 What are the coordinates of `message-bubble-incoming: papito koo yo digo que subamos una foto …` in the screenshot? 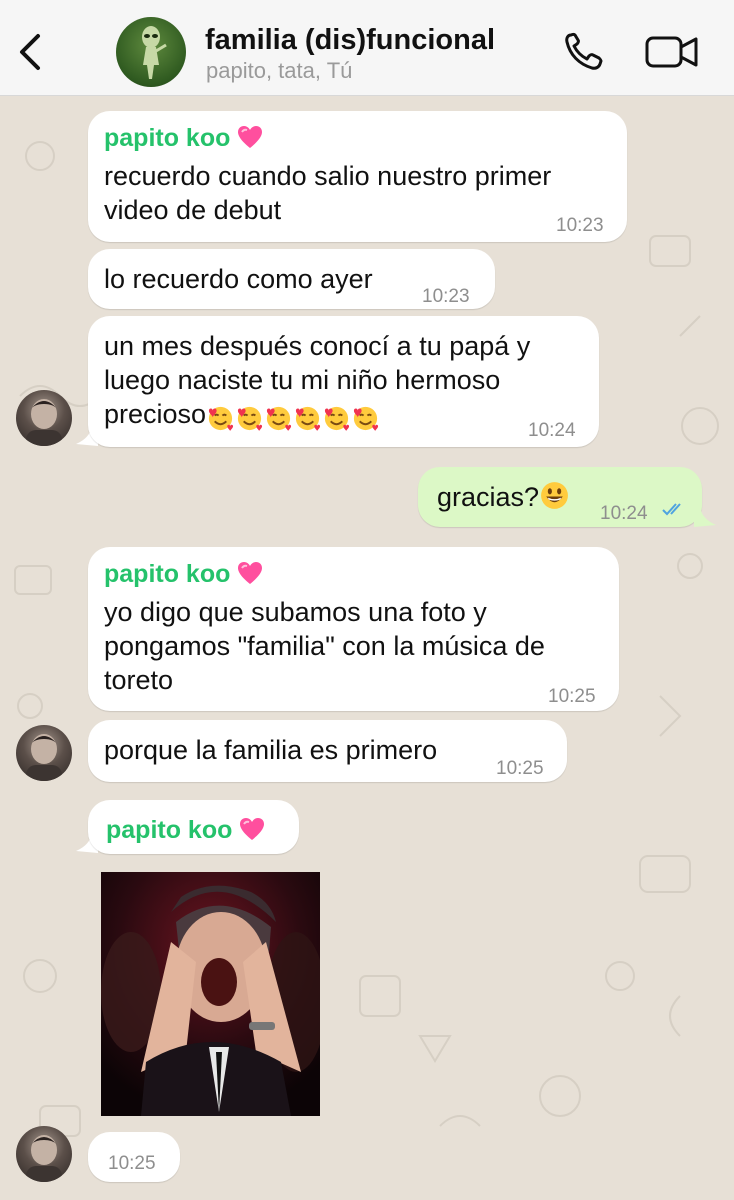 It's located at (353, 629).